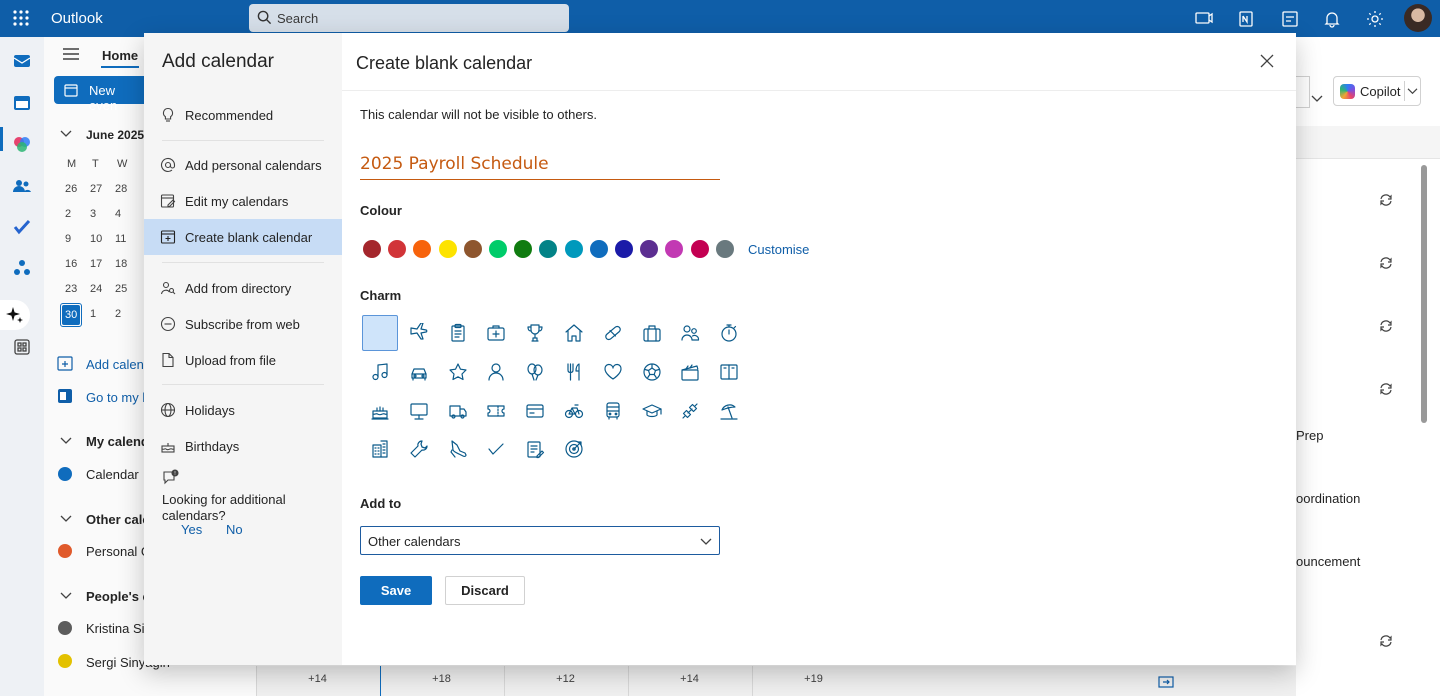  Describe the element at coordinates (120, 55) in the screenshot. I see `tab-home: Home` at that location.